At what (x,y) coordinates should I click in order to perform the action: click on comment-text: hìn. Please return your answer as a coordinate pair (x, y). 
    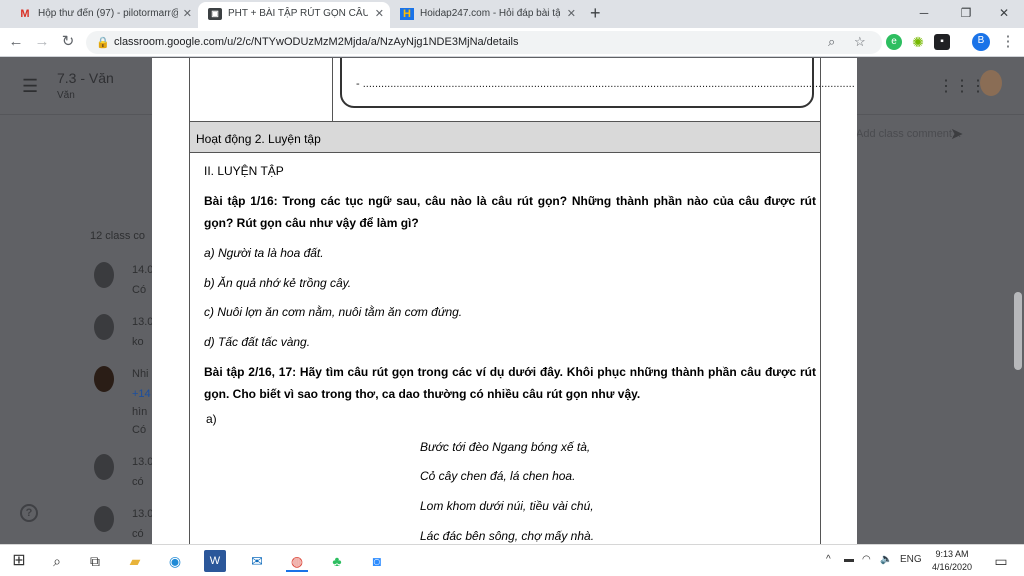
    Looking at the image, I should click on (140, 412).